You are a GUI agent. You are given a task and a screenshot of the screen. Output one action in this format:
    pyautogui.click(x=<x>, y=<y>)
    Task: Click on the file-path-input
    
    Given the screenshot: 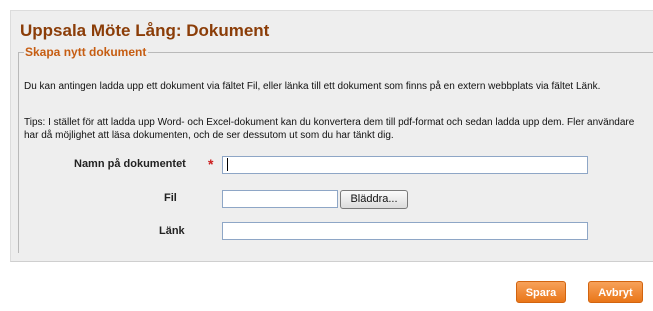 What is the action you would take?
    pyautogui.click(x=280, y=199)
    